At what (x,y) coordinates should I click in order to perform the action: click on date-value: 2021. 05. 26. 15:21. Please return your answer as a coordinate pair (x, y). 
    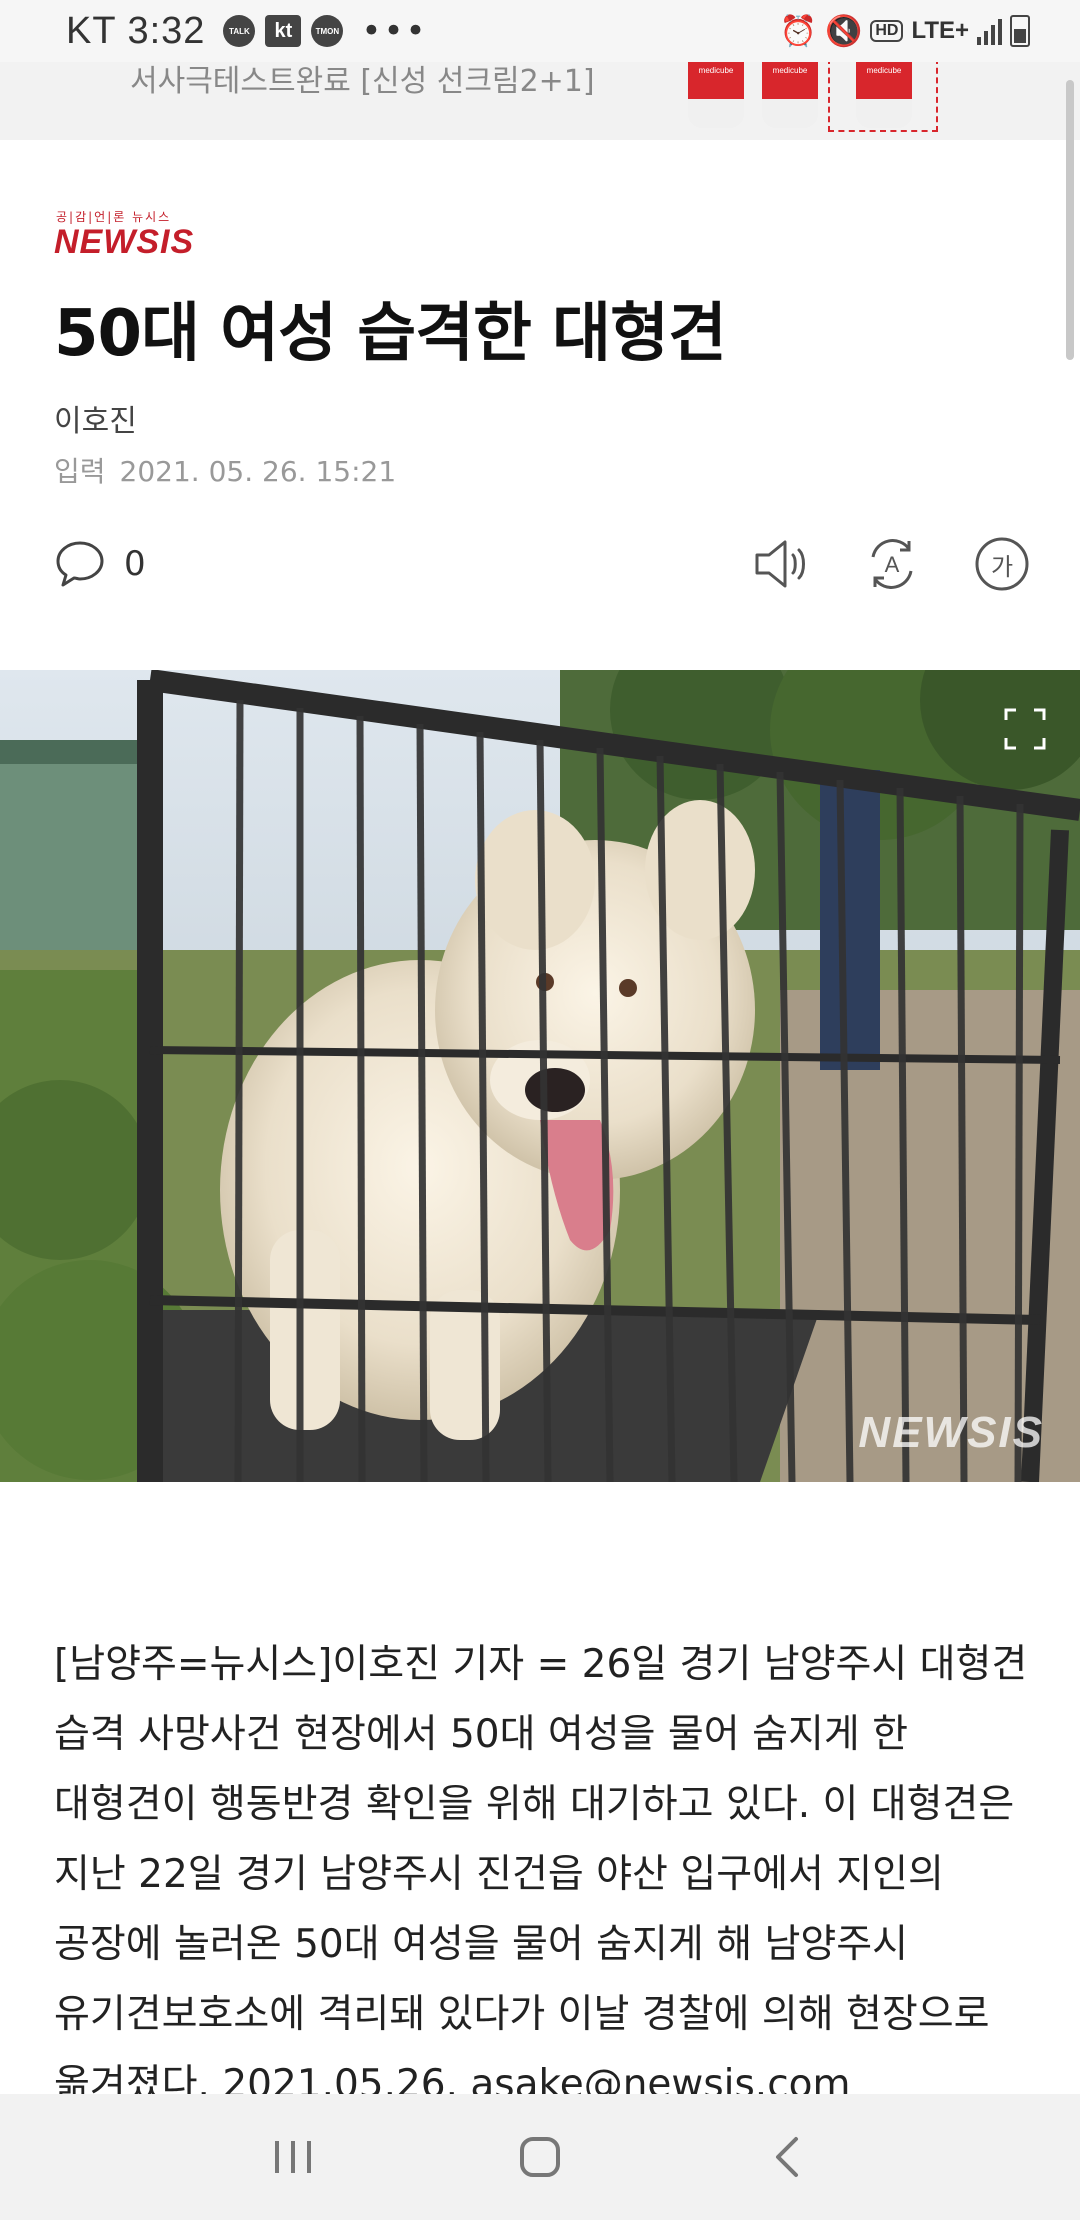
    Looking at the image, I should click on (258, 471).